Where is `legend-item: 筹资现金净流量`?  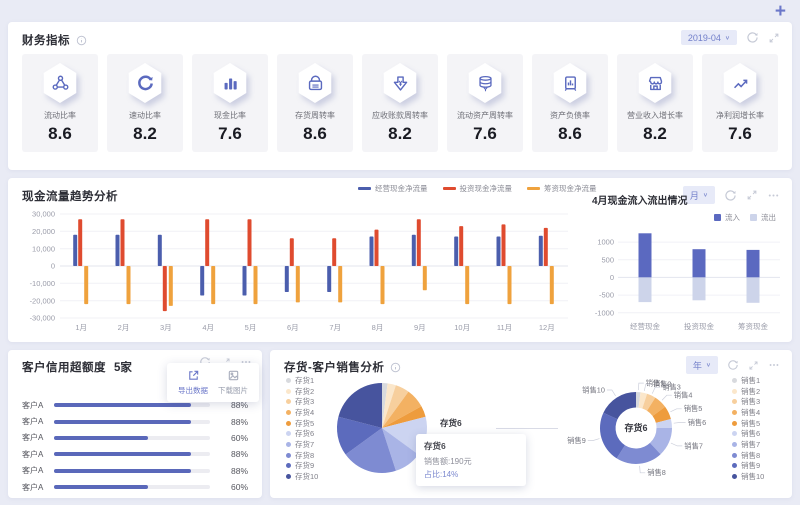 legend-item: 筹资现金净流量 is located at coordinates (562, 188).